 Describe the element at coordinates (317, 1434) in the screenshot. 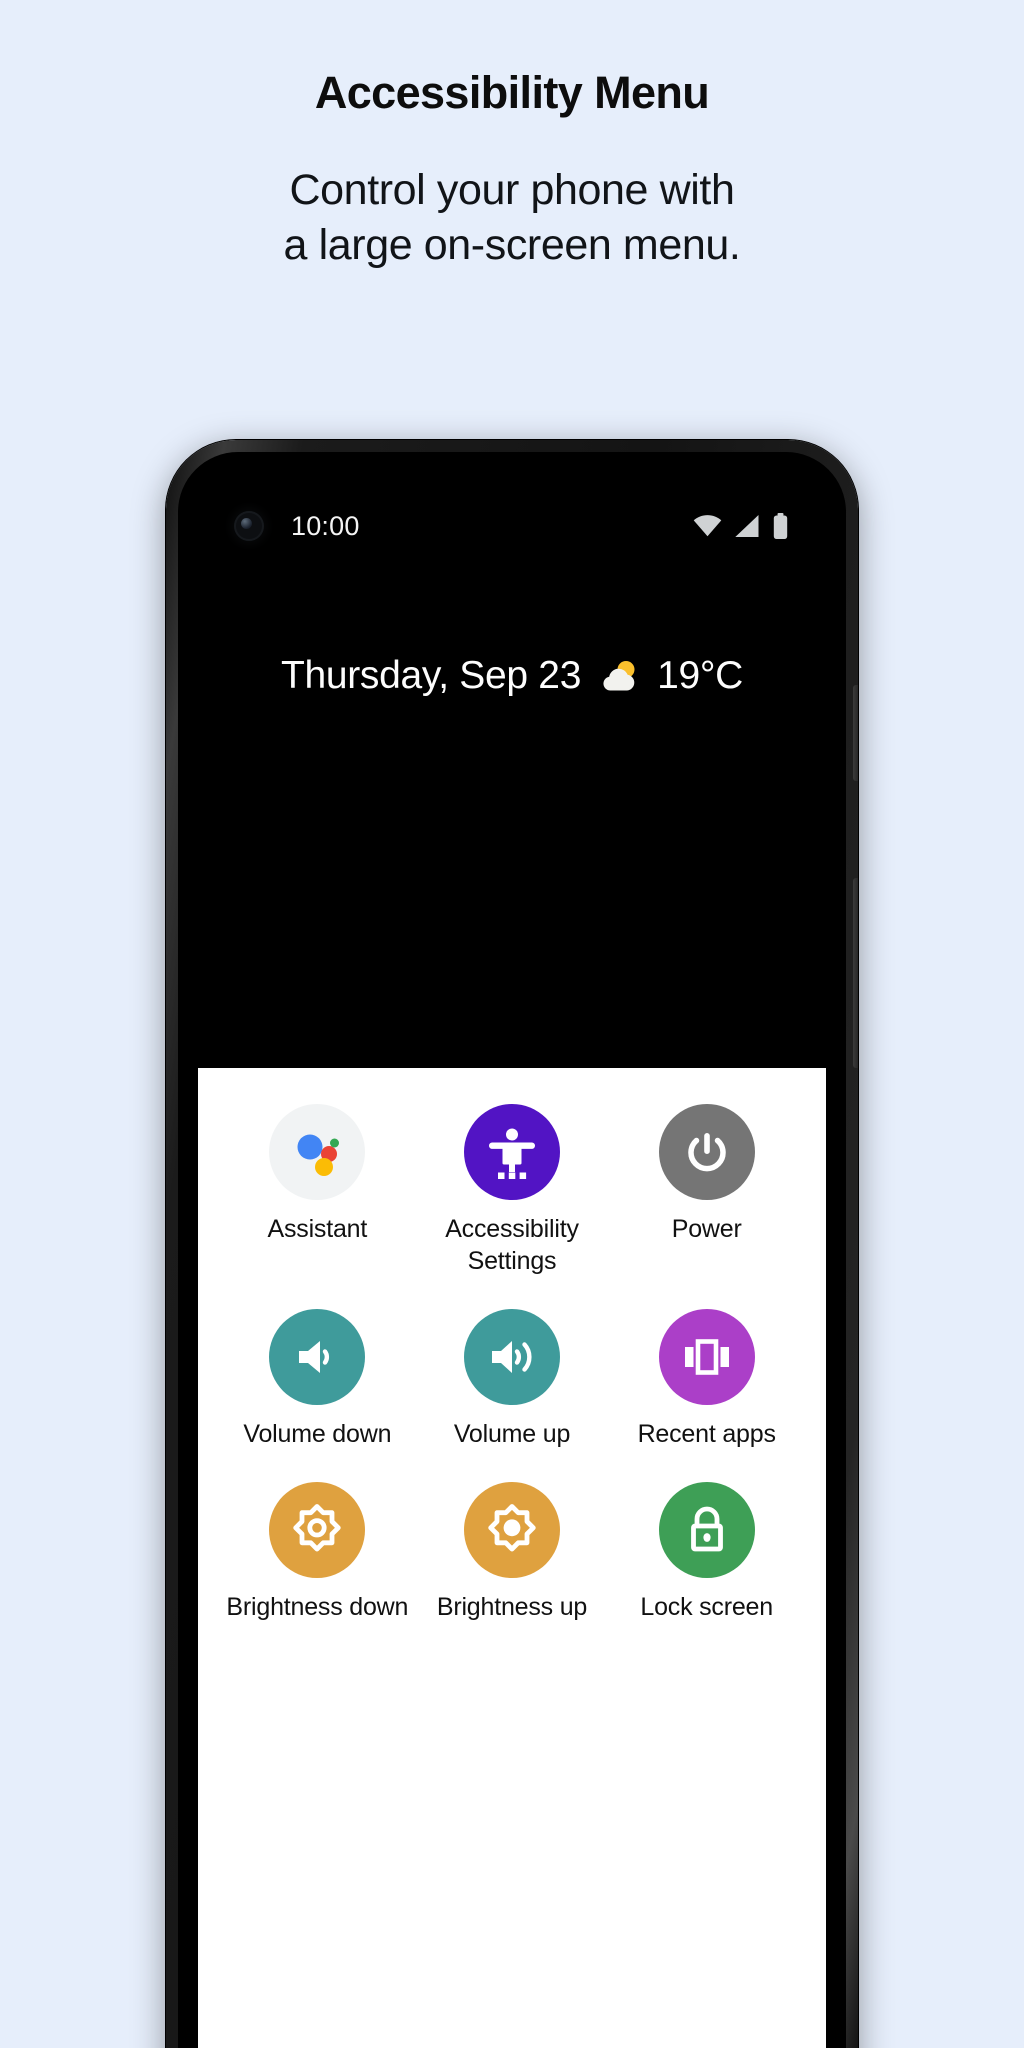

I see `menu-item-label: Volume down` at that location.